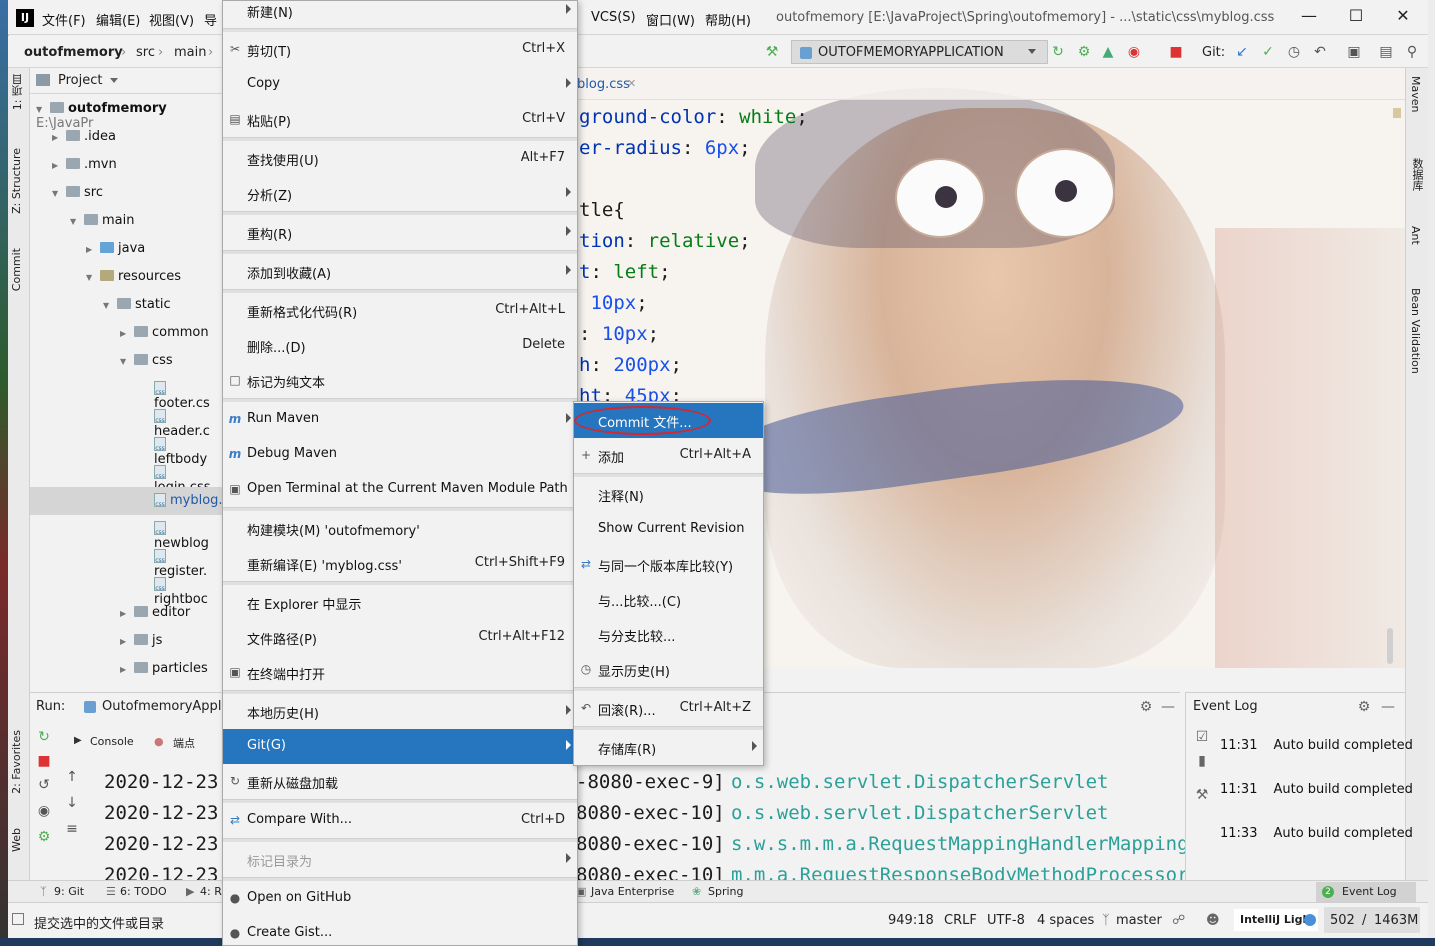 The image size is (1435, 946). Describe the element at coordinates (126, 165) in the screenshot. I see `tree-item: ▶ .mvn` at that location.